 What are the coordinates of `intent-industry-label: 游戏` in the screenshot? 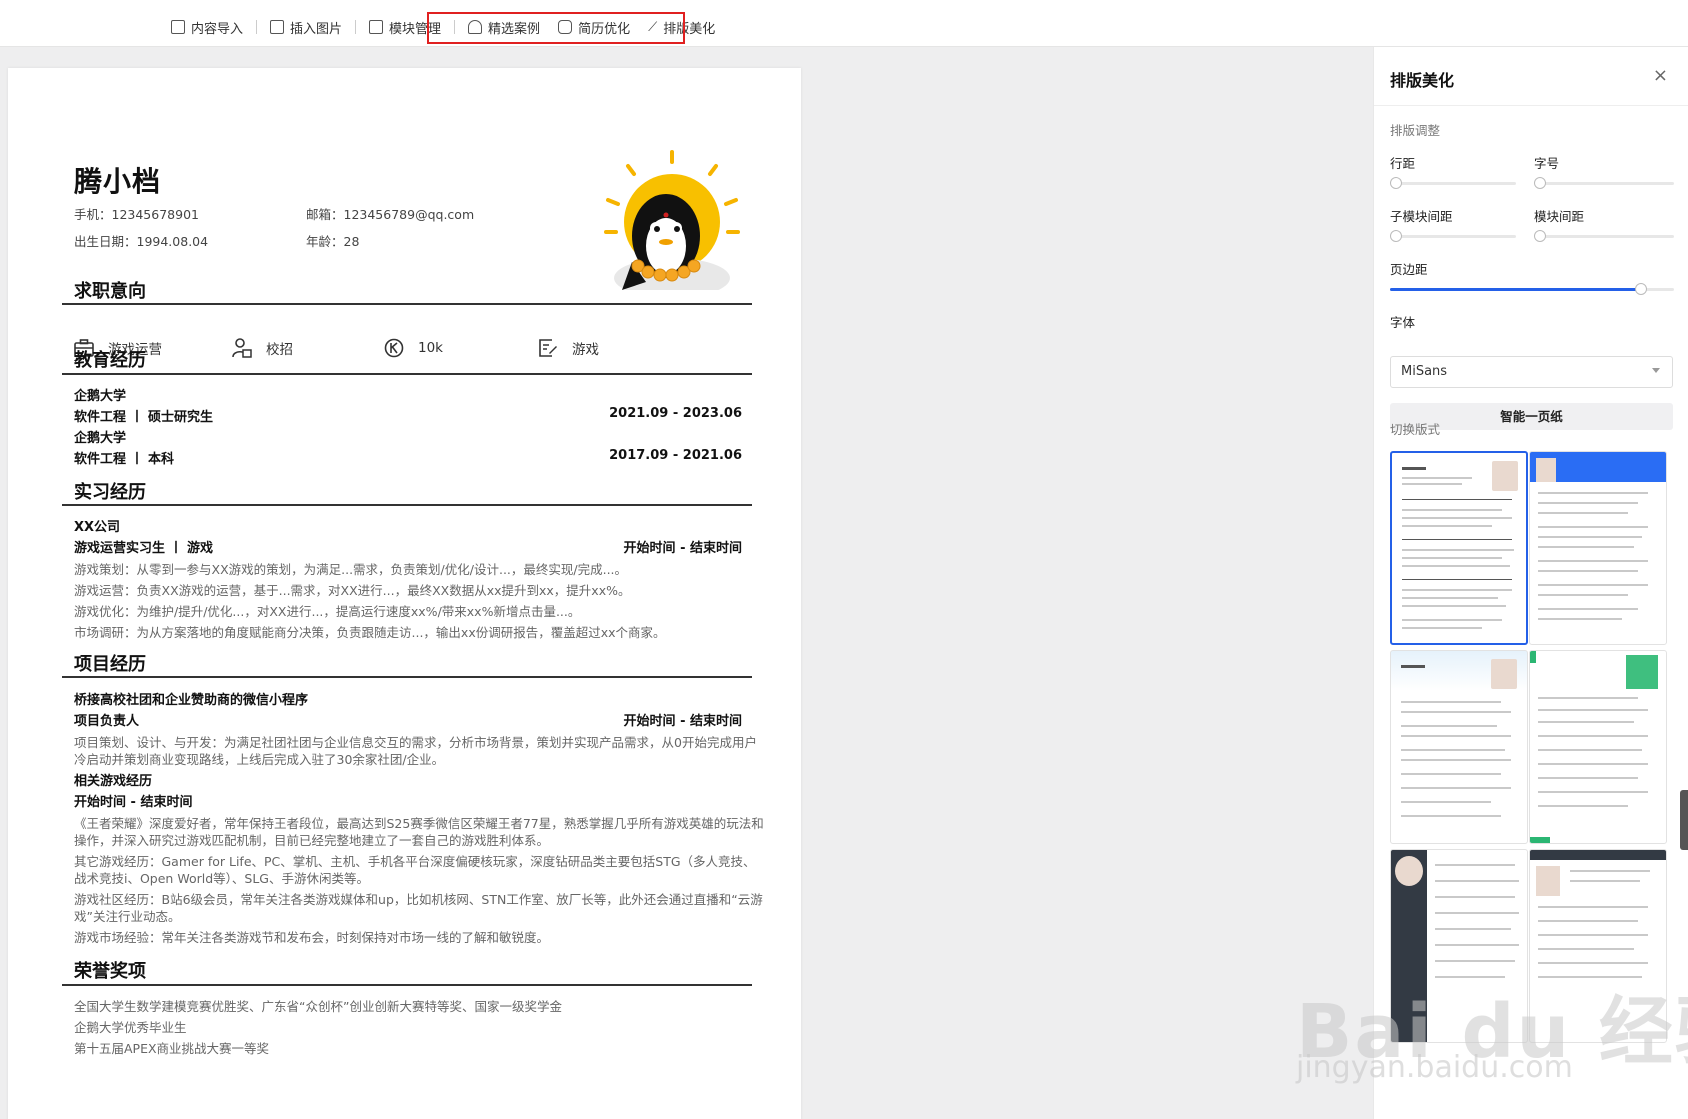 It's located at (585, 350).